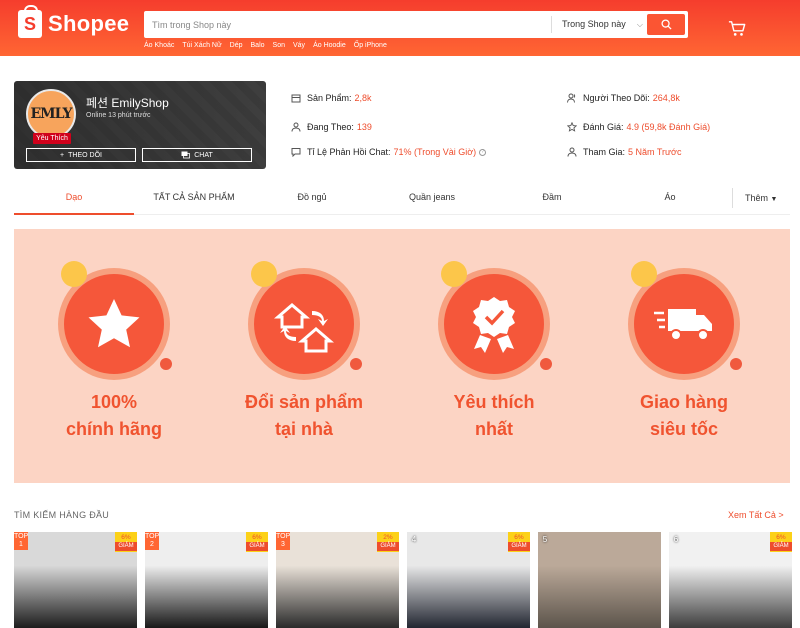 This screenshot has width=800, height=628. What do you see at coordinates (494, 325) in the screenshot?
I see `award-badge-icon` at bounding box center [494, 325].